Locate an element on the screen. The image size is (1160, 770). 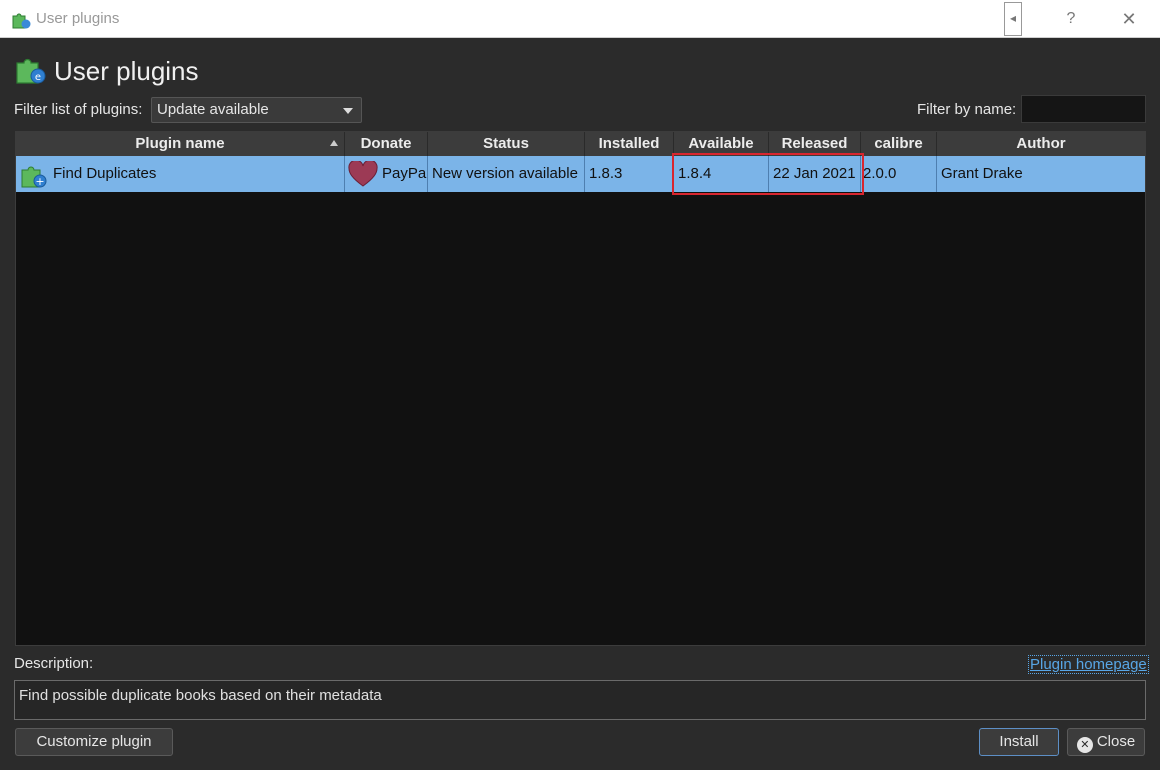
description-label: Description: is located at coordinates (54, 663).